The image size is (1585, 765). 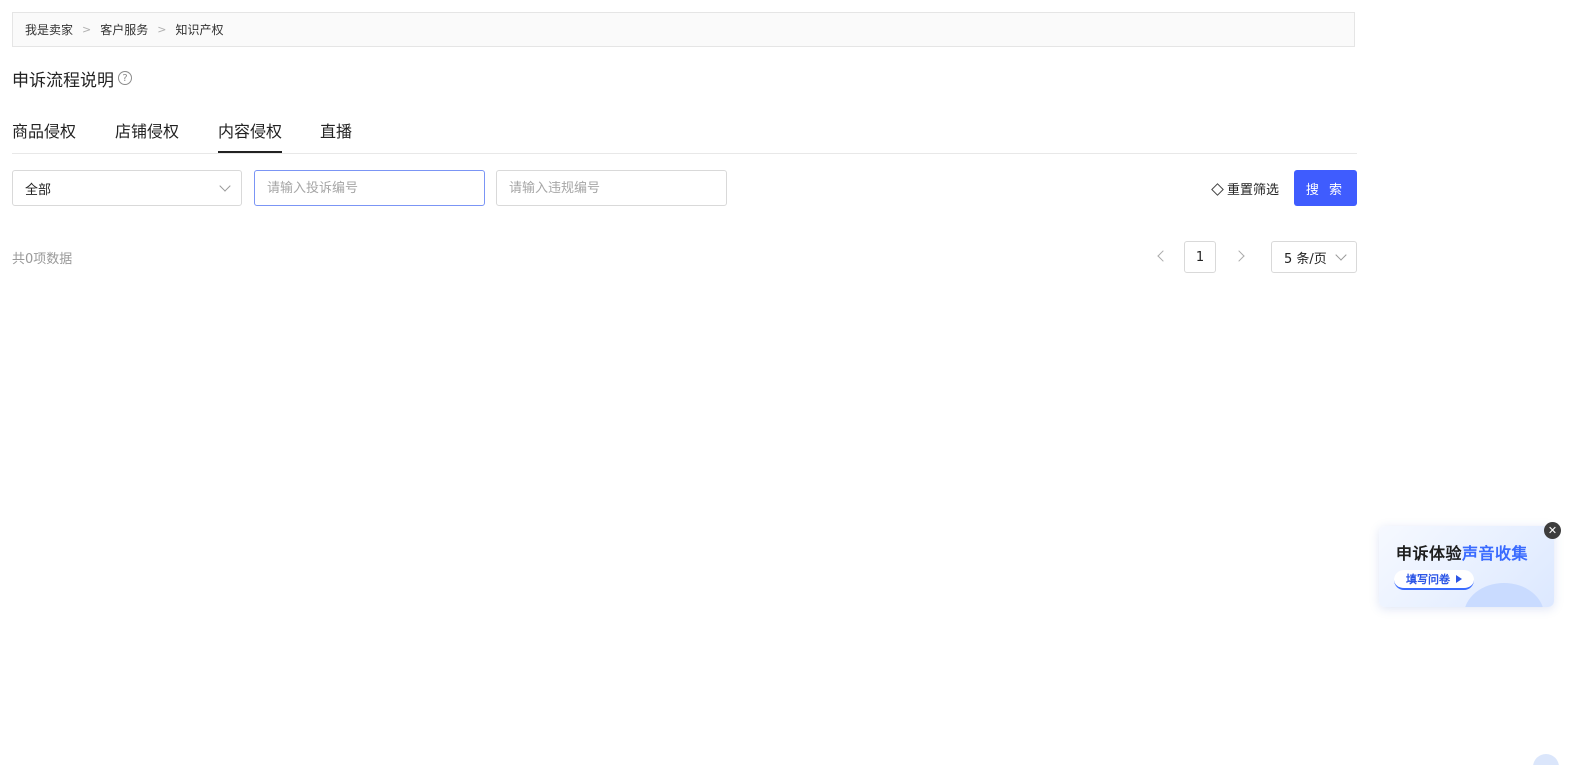 I want to click on violation-number-input, so click(x=611, y=188).